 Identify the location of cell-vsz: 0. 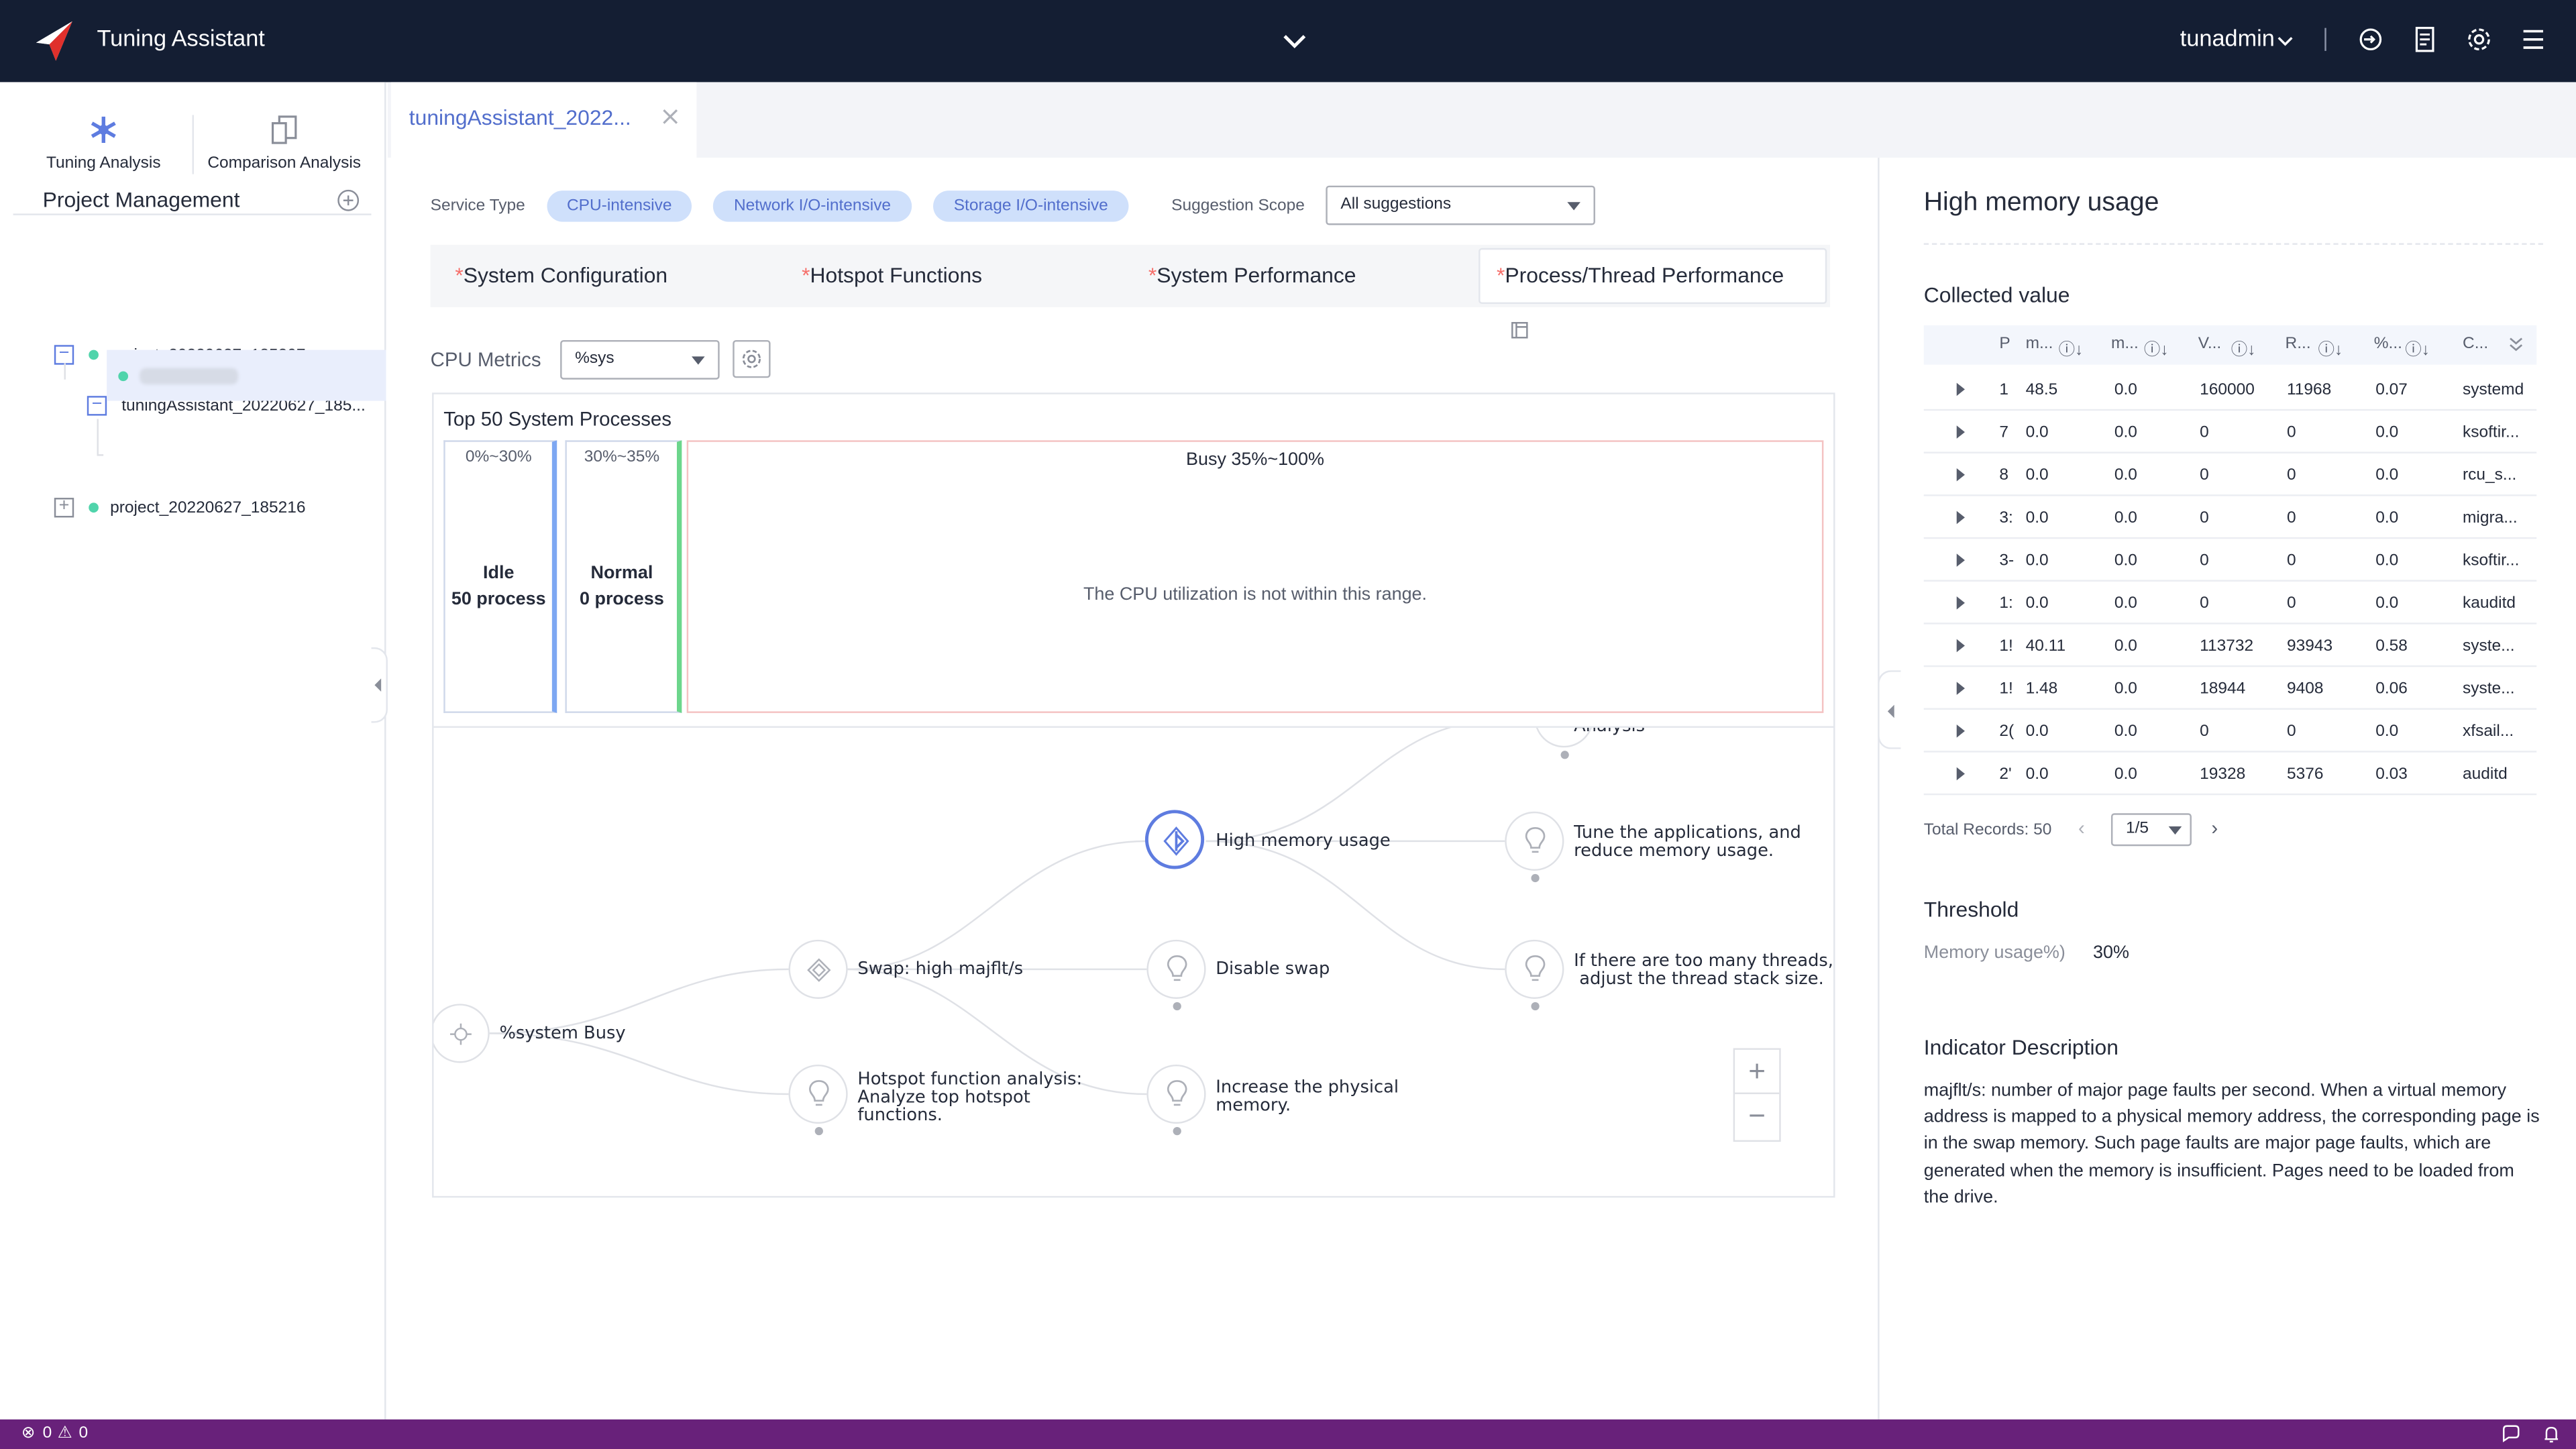
(2204, 731).